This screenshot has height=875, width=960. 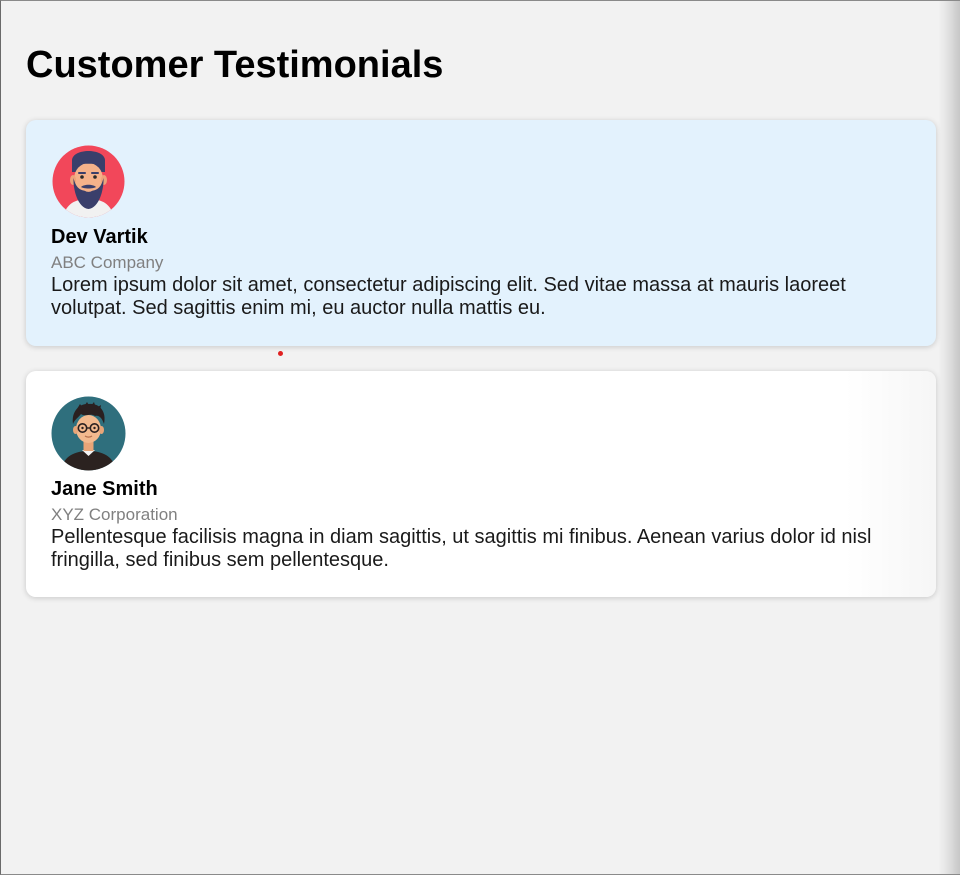 I want to click on testimonial-name: Jane Smith, so click(x=104, y=489).